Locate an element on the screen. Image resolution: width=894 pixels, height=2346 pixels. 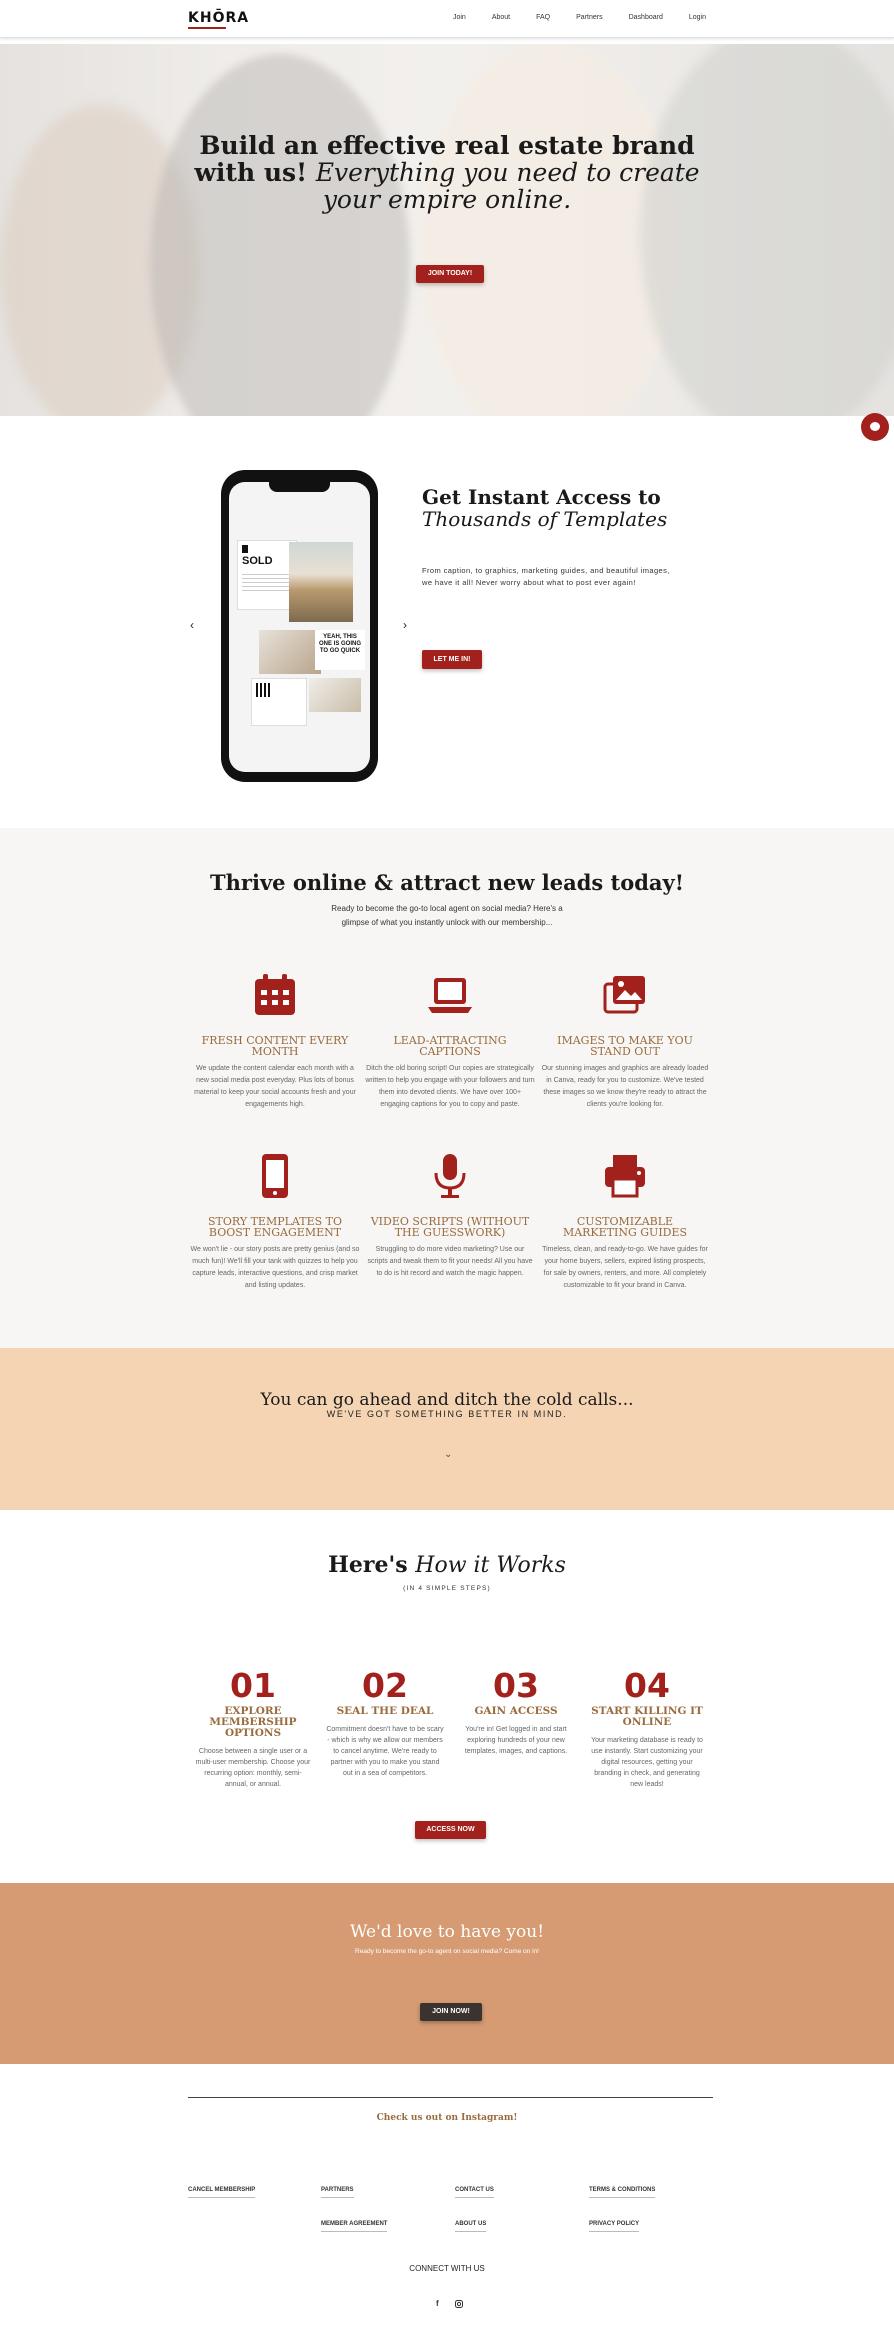
nav-faq: FAQ is located at coordinates (543, 17).